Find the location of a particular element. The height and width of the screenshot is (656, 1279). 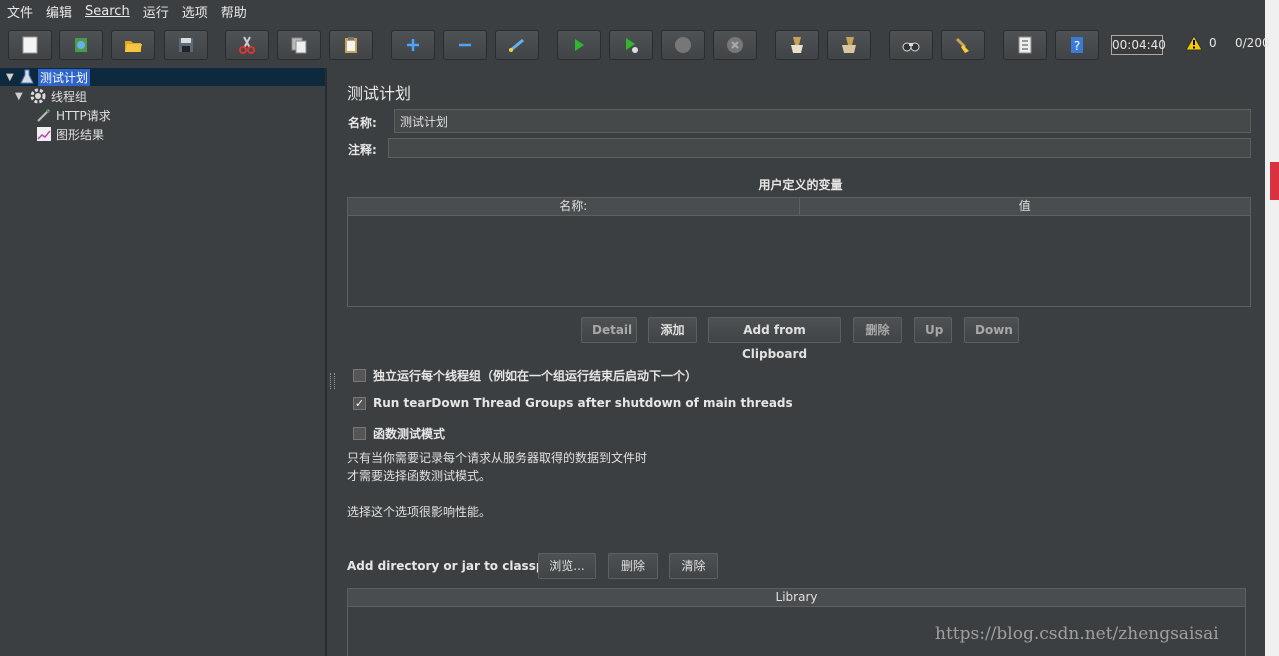

page-title: 测试计划 is located at coordinates (379, 93).